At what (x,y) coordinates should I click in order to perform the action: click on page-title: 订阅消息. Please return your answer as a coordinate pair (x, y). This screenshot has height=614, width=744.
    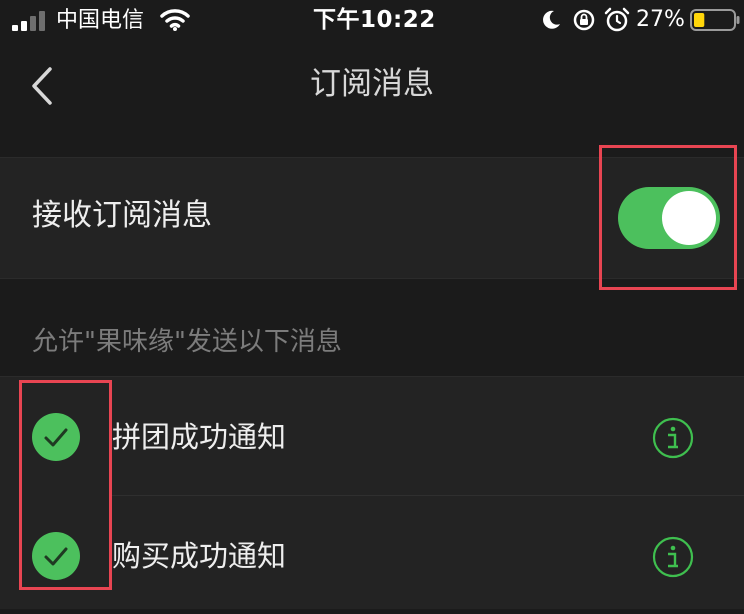
    Looking at the image, I should click on (372, 84).